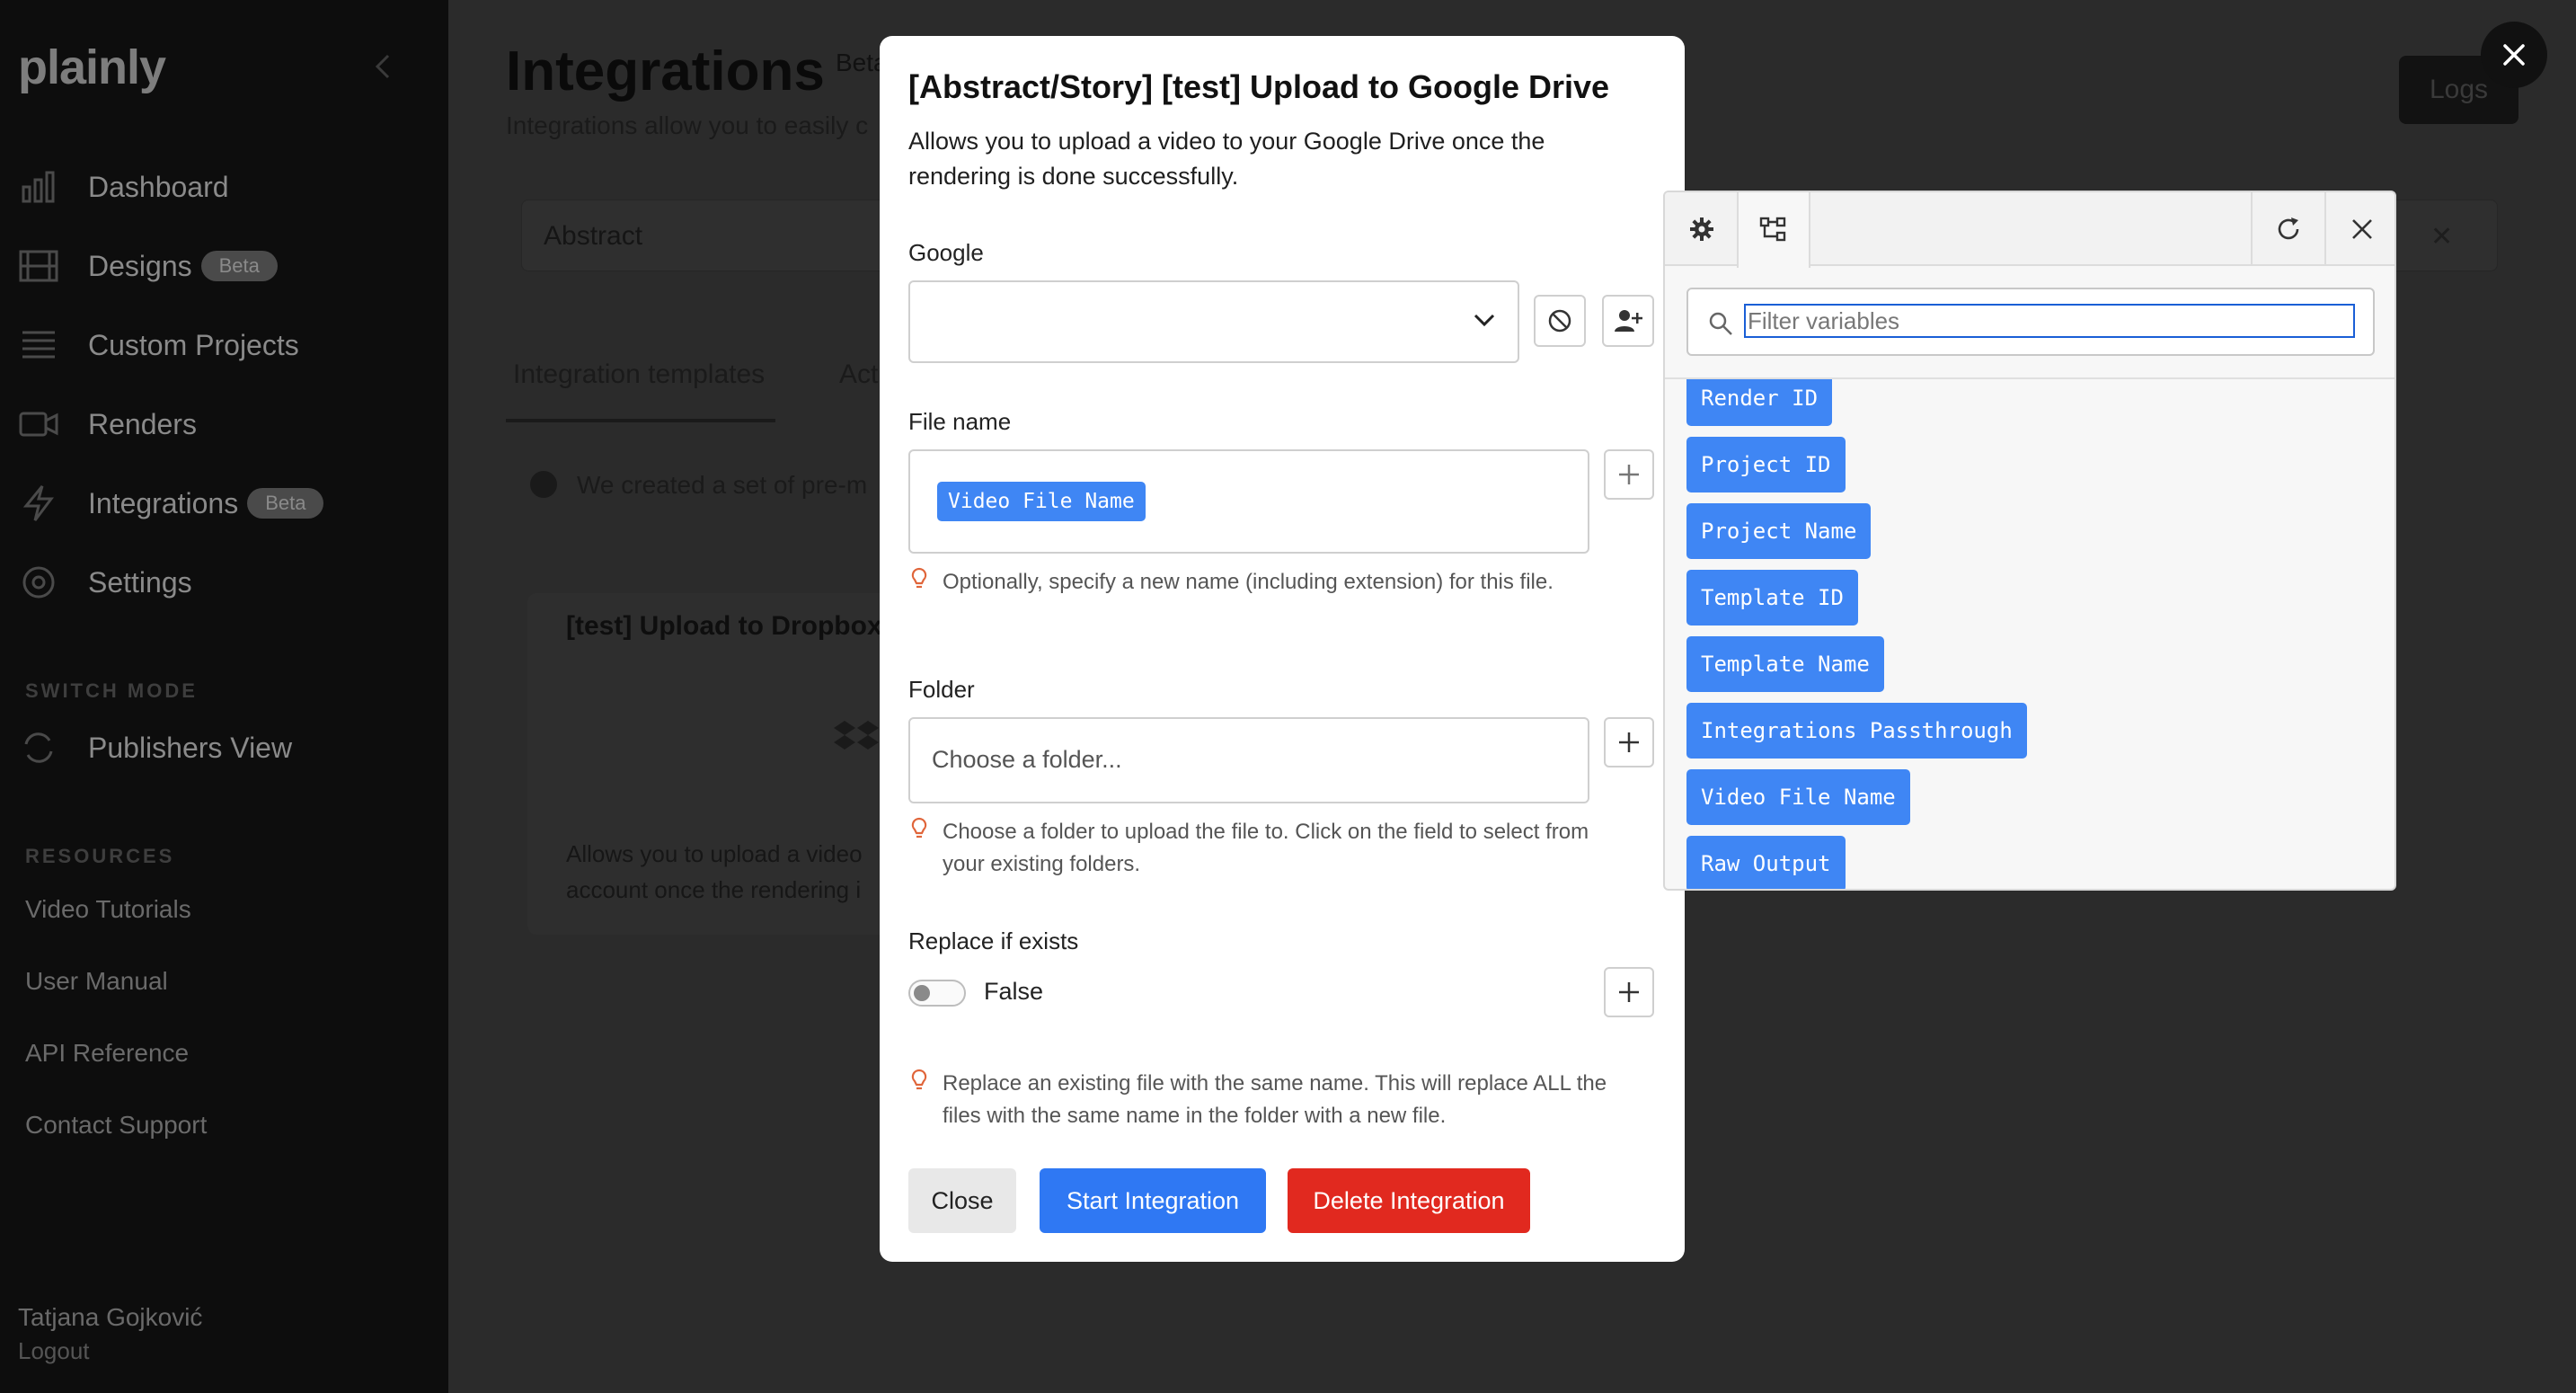  I want to click on page-description: Integrations allow you to easily c, so click(687, 125).